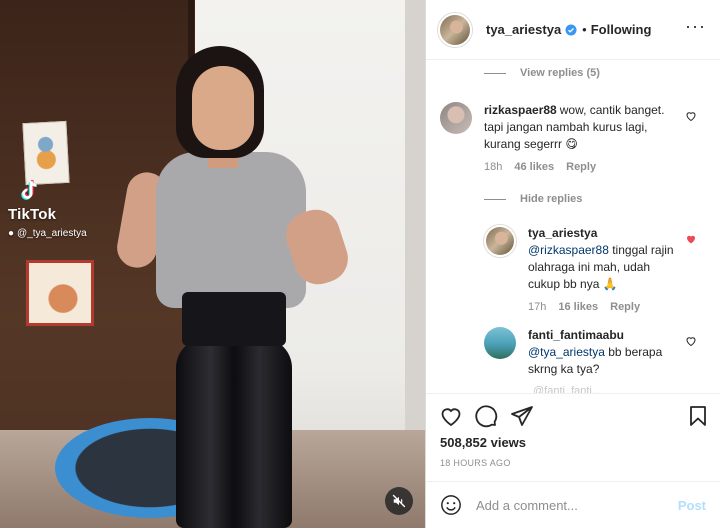  I want to click on comment-time: 17h, so click(537, 307).